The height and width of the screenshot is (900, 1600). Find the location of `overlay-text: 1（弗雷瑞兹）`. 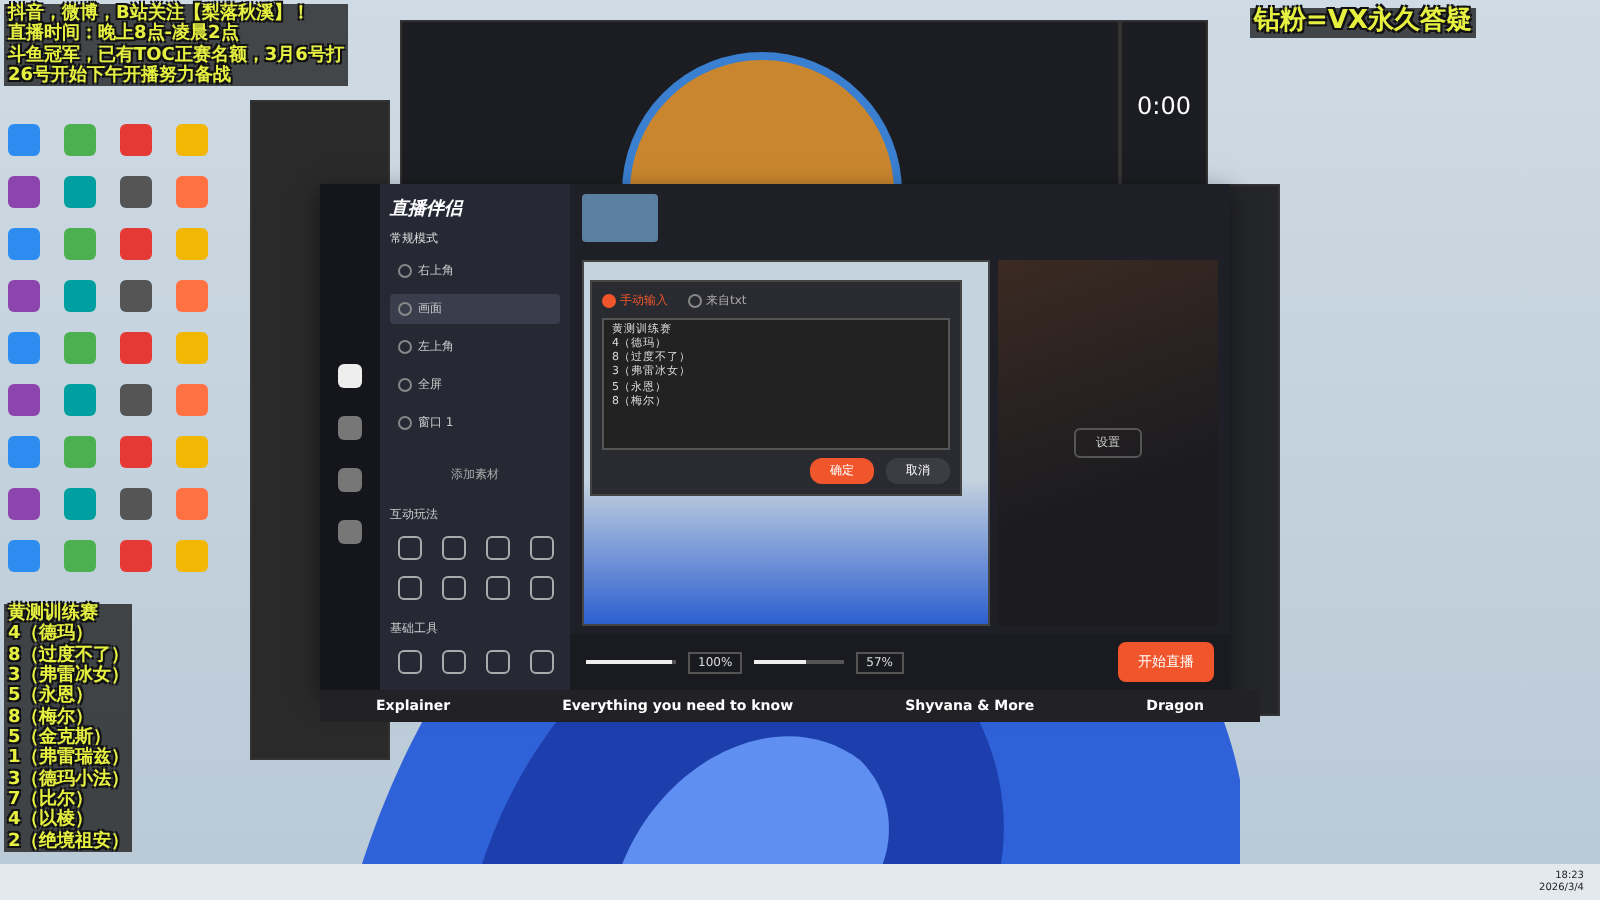

overlay-text: 1（弗雷瑞兹） is located at coordinates (68, 759).